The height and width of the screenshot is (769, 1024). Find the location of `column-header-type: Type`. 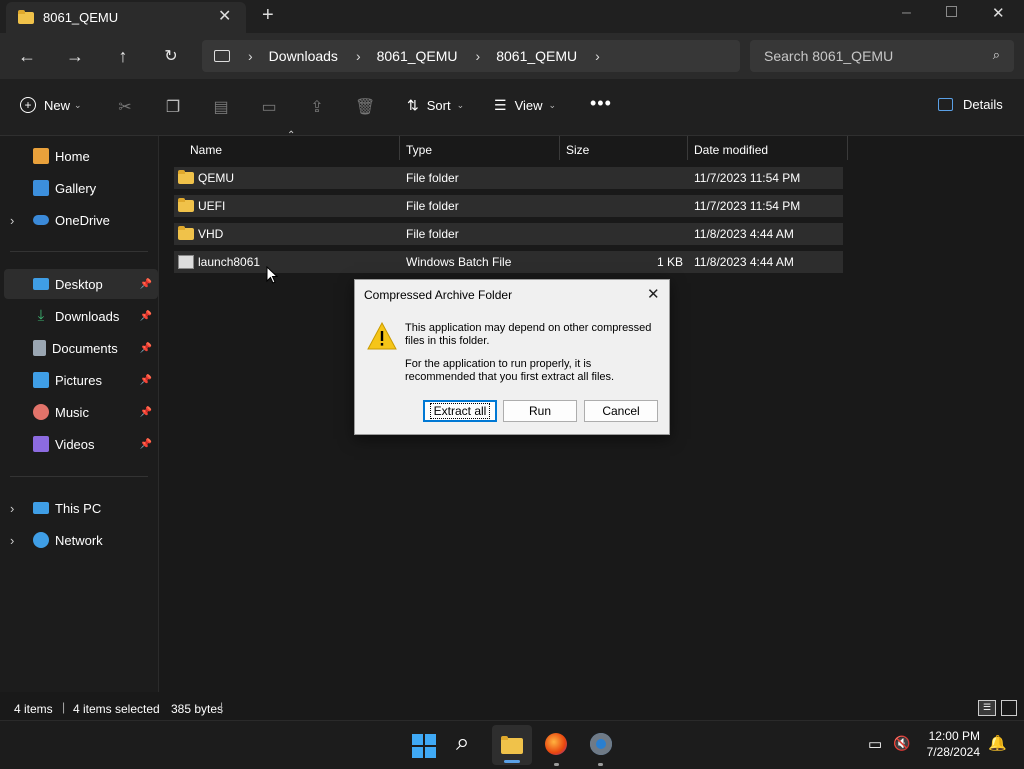

column-header-type: Type is located at coordinates (419, 150).